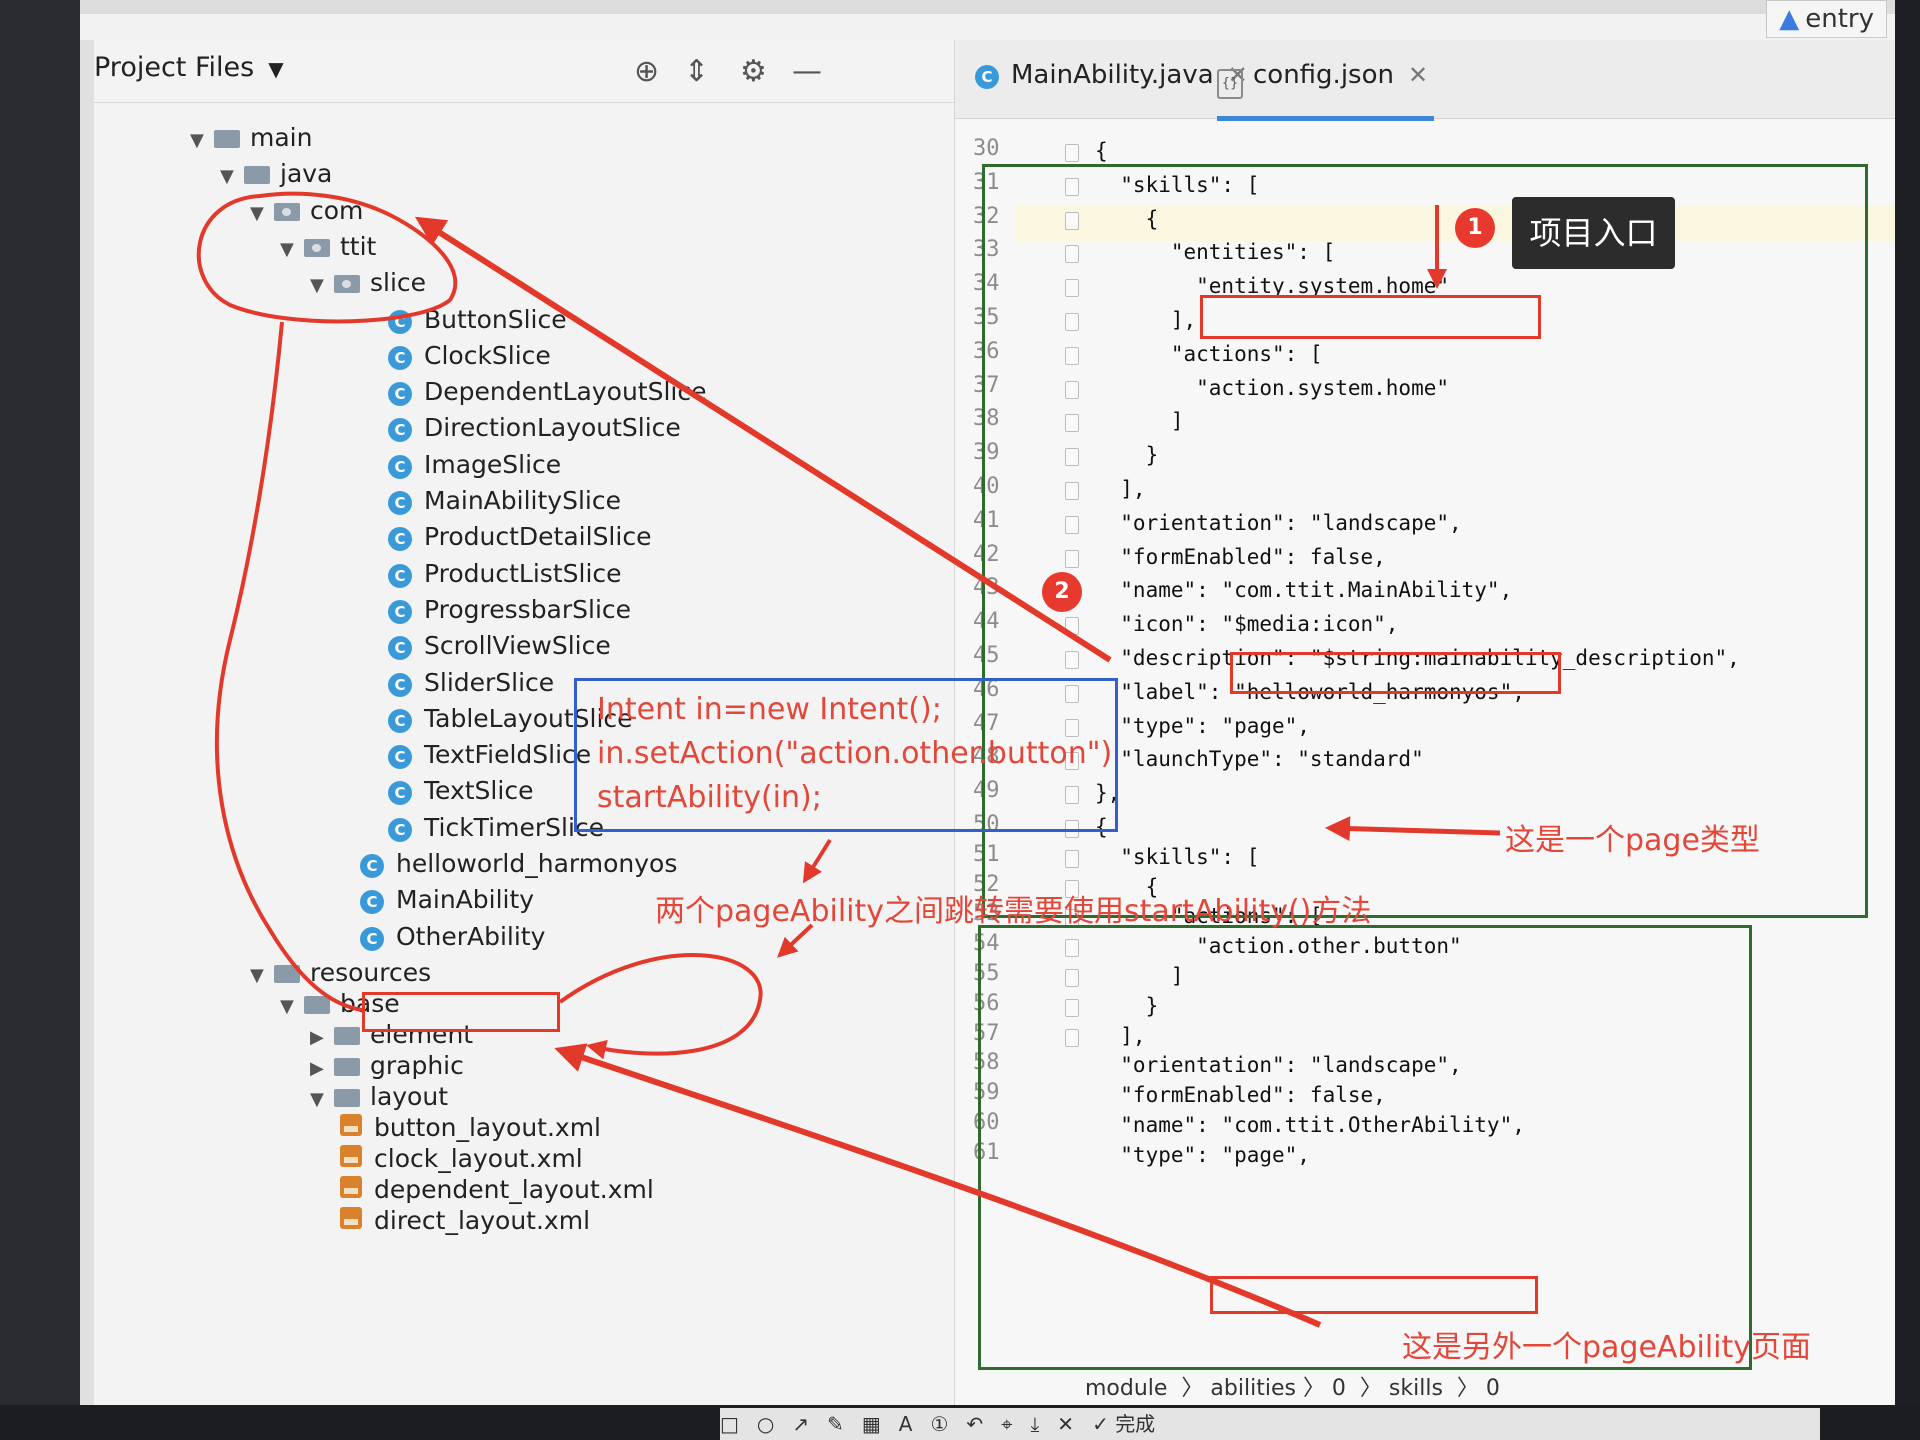 The width and height of the screenshot is (1920, 1440). Describe the element at coordinates (938, 1185) in the screenshot. I see `arrow-to-otherability` at that location.